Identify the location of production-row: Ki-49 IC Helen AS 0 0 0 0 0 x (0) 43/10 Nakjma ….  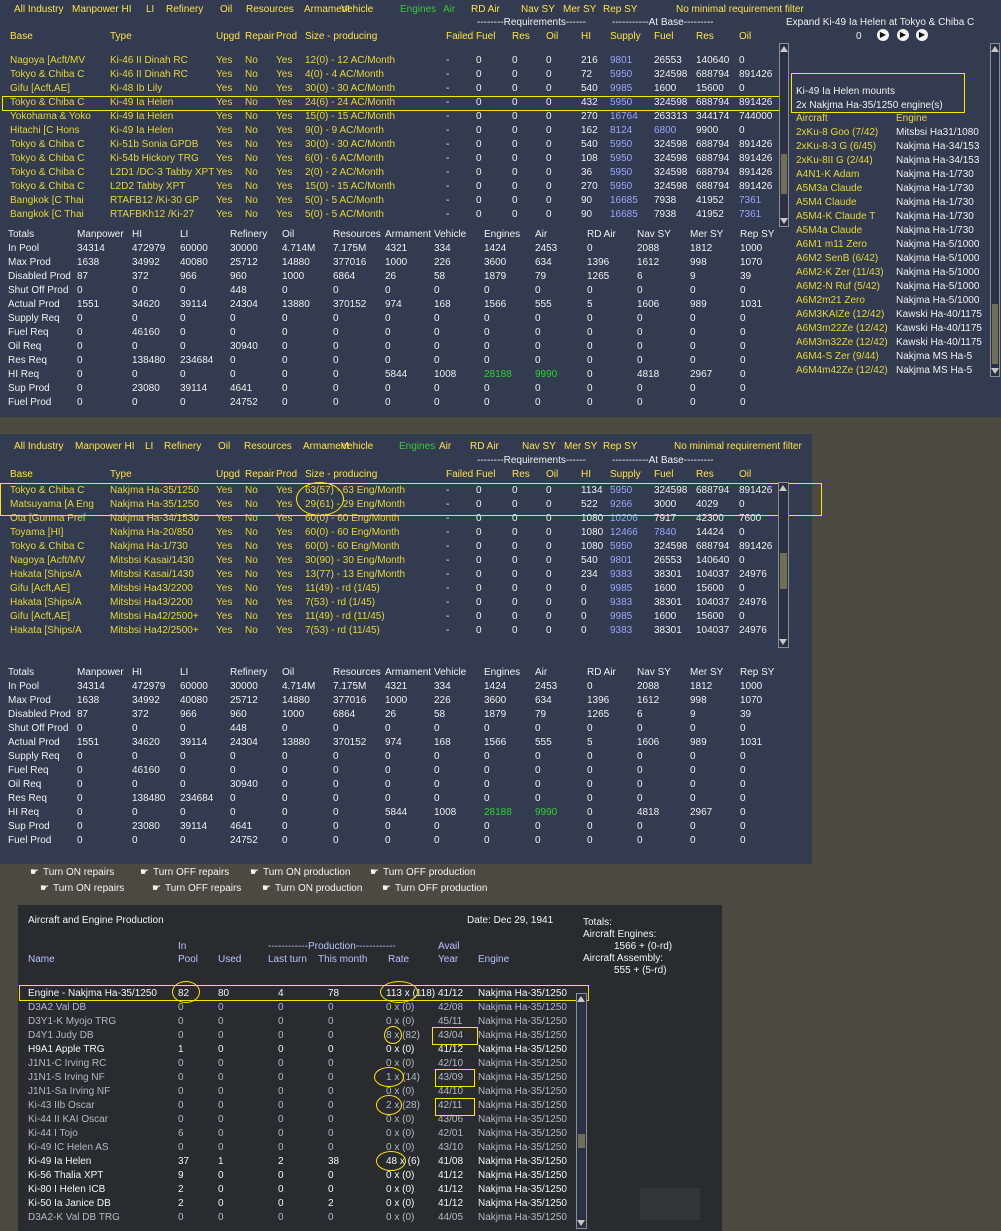
(298, 1149).